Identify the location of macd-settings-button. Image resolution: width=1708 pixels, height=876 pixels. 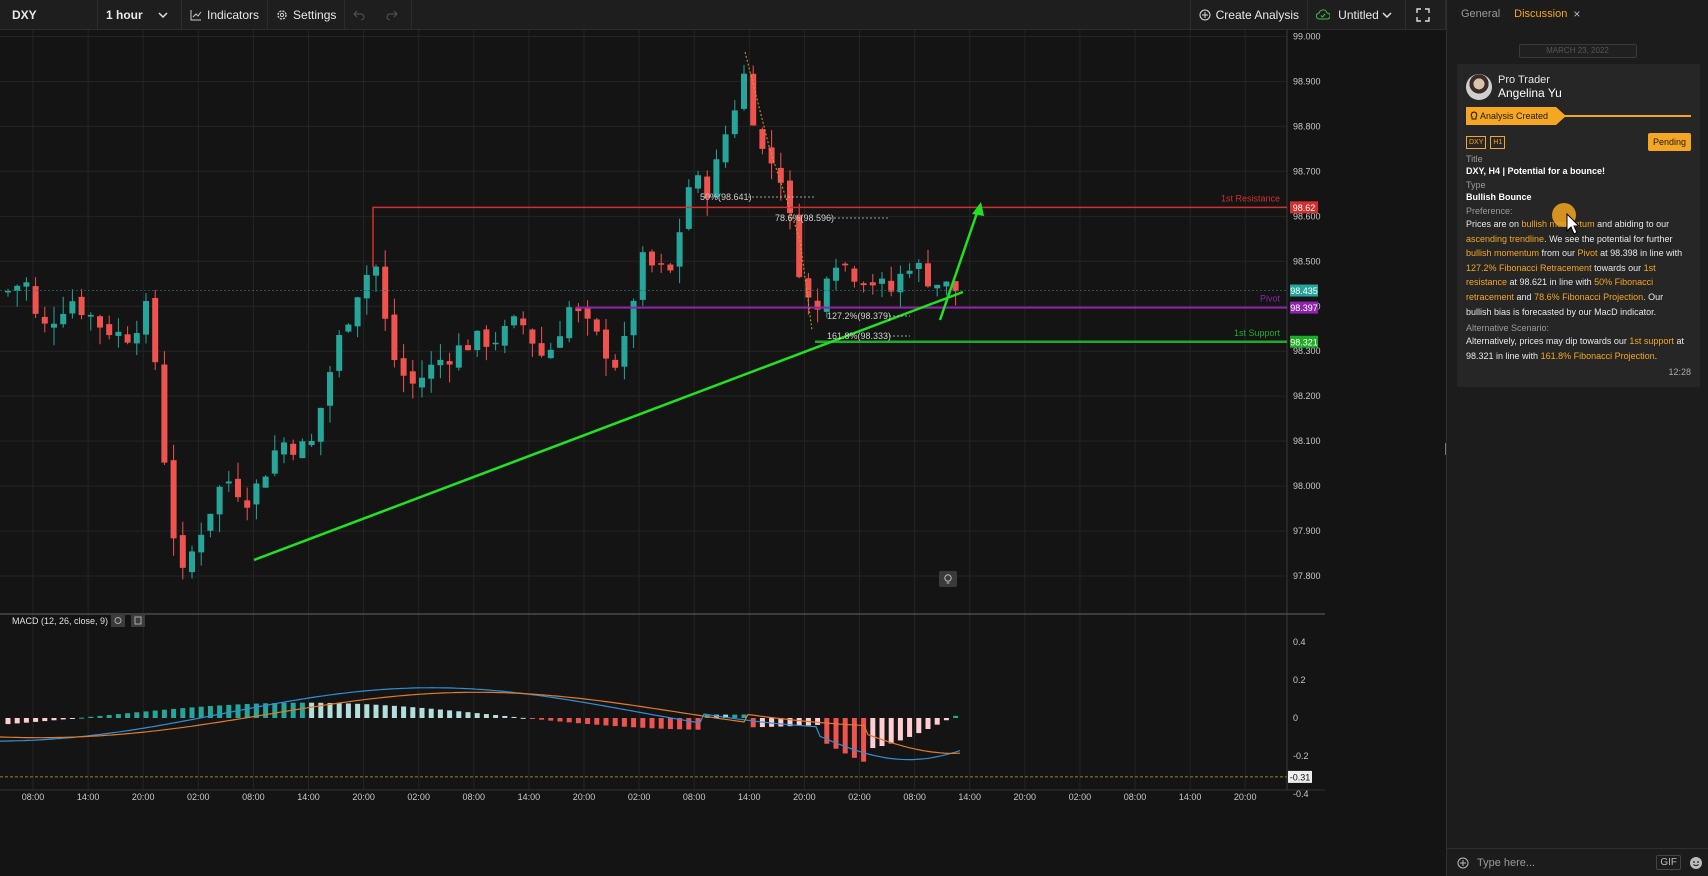
(118, 620).